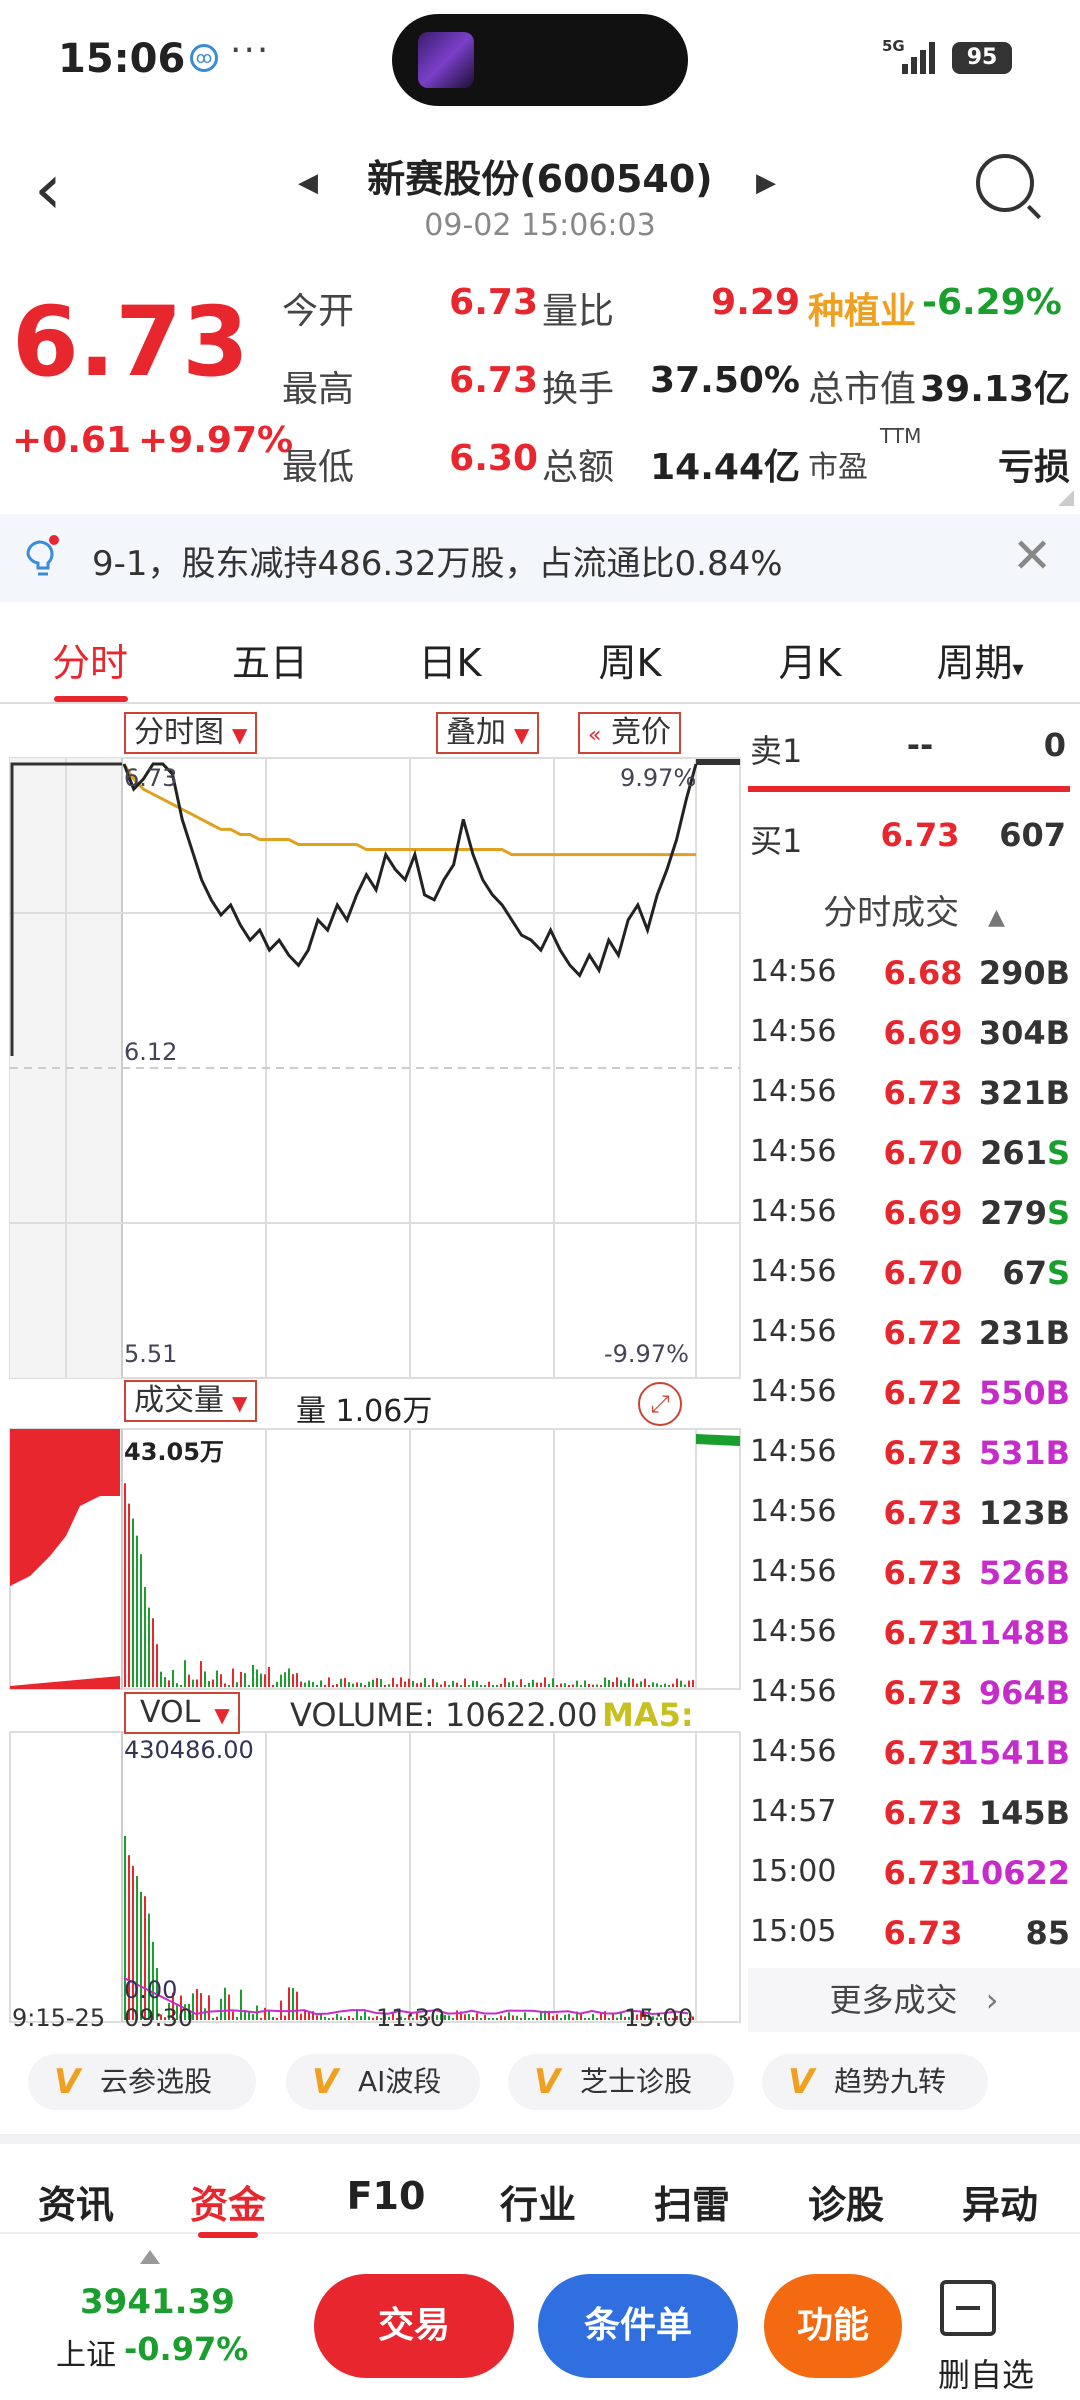 This screenshot has width=1080, height=2400. Describe the element at coordinates (446, 60) in the screenshot. I see `media-thumbnail-icon` at that location.